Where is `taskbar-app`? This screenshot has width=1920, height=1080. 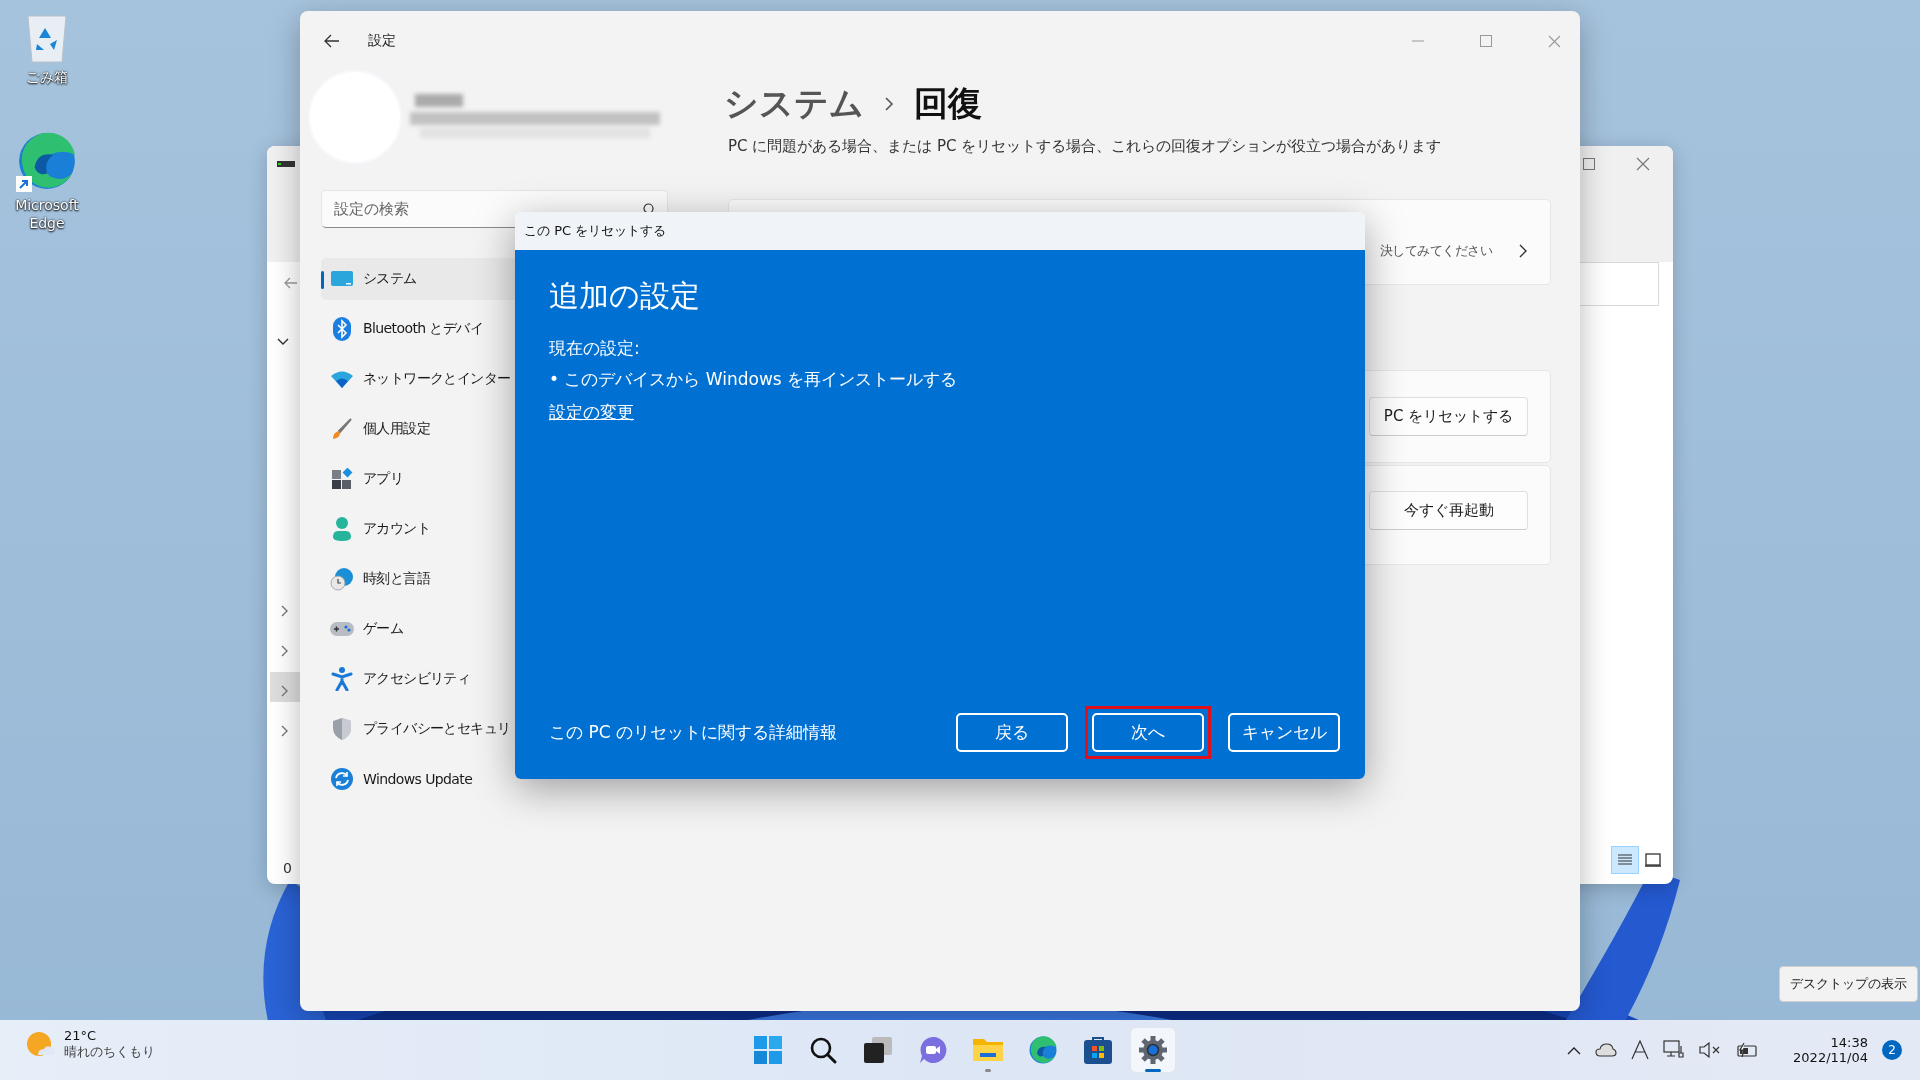 taskbar-app is located at coordinates (1152, 1050).